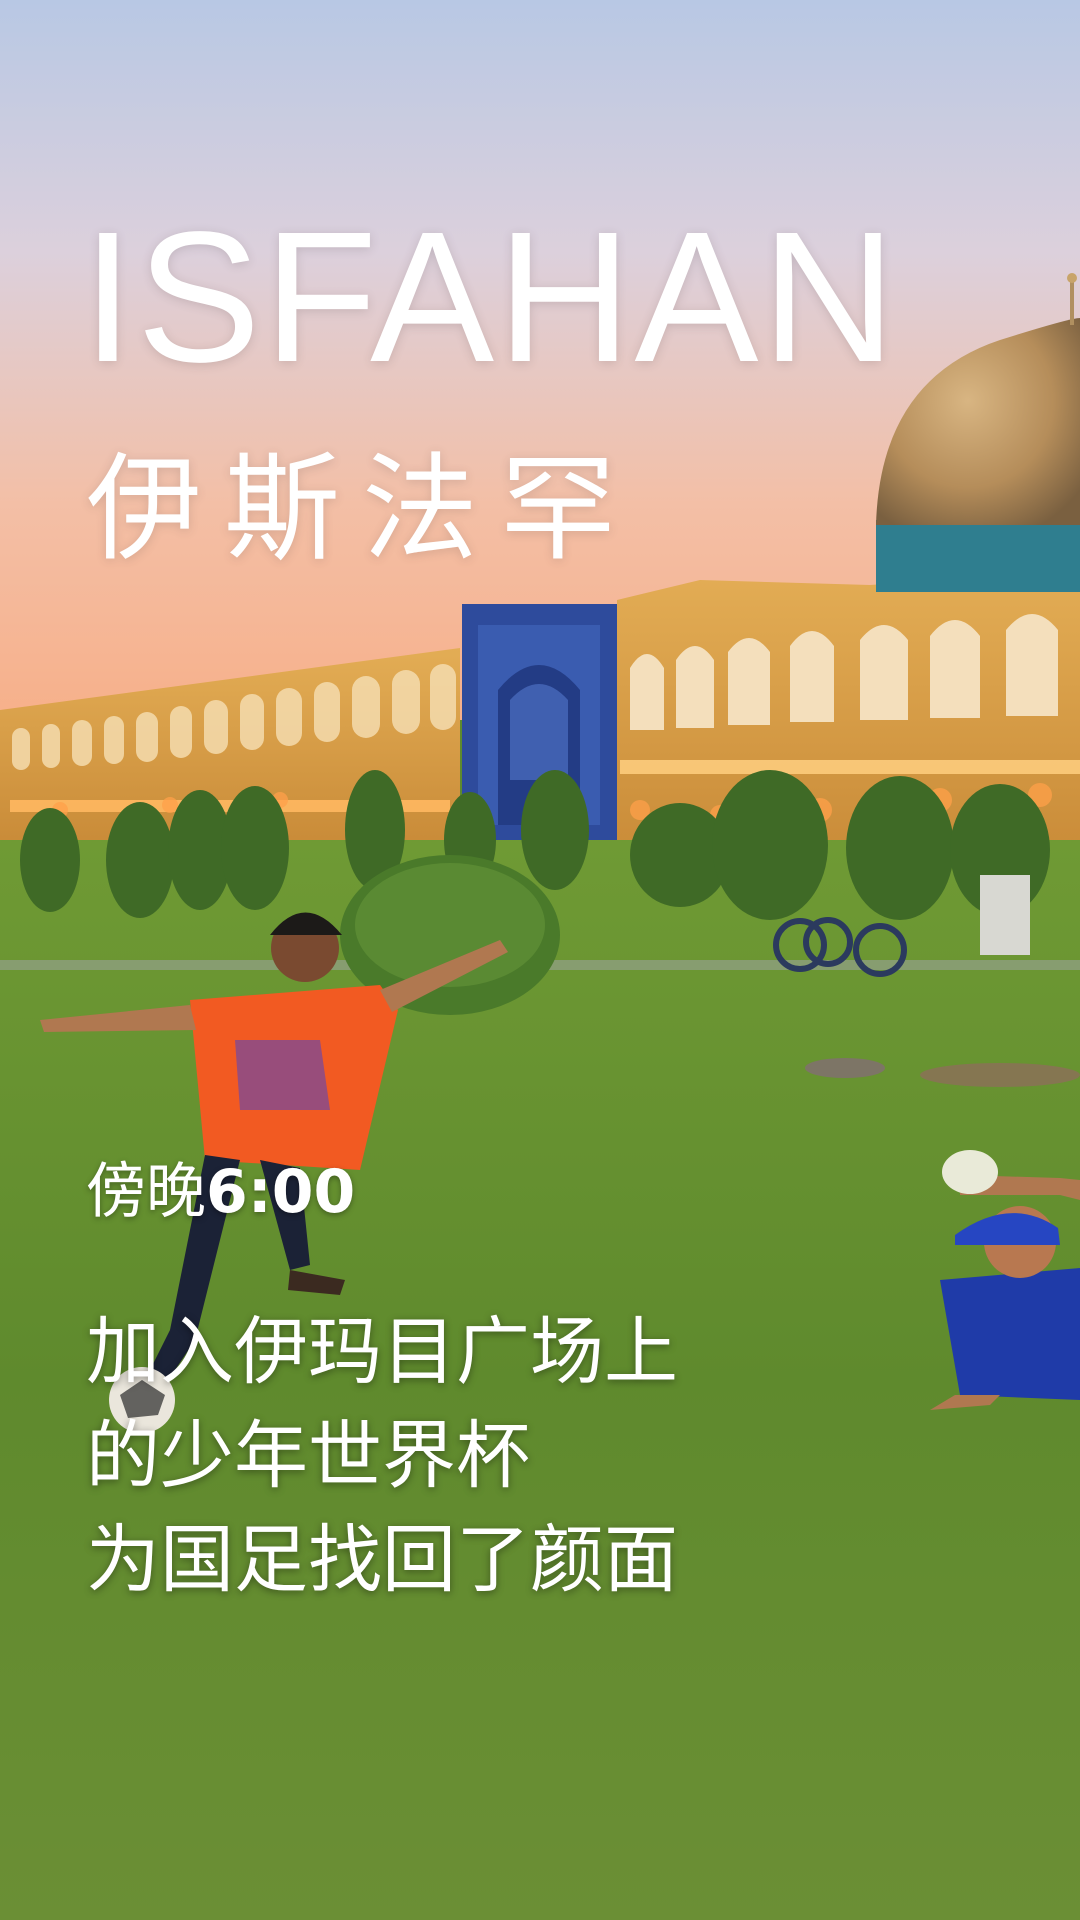 This screenshot has width=1080, height=1920. What do you see at coordinates (308, 1456) in the screenshot?
I see `caption-line-2: 的少年世界杯` at bounding box center [308, 1456].